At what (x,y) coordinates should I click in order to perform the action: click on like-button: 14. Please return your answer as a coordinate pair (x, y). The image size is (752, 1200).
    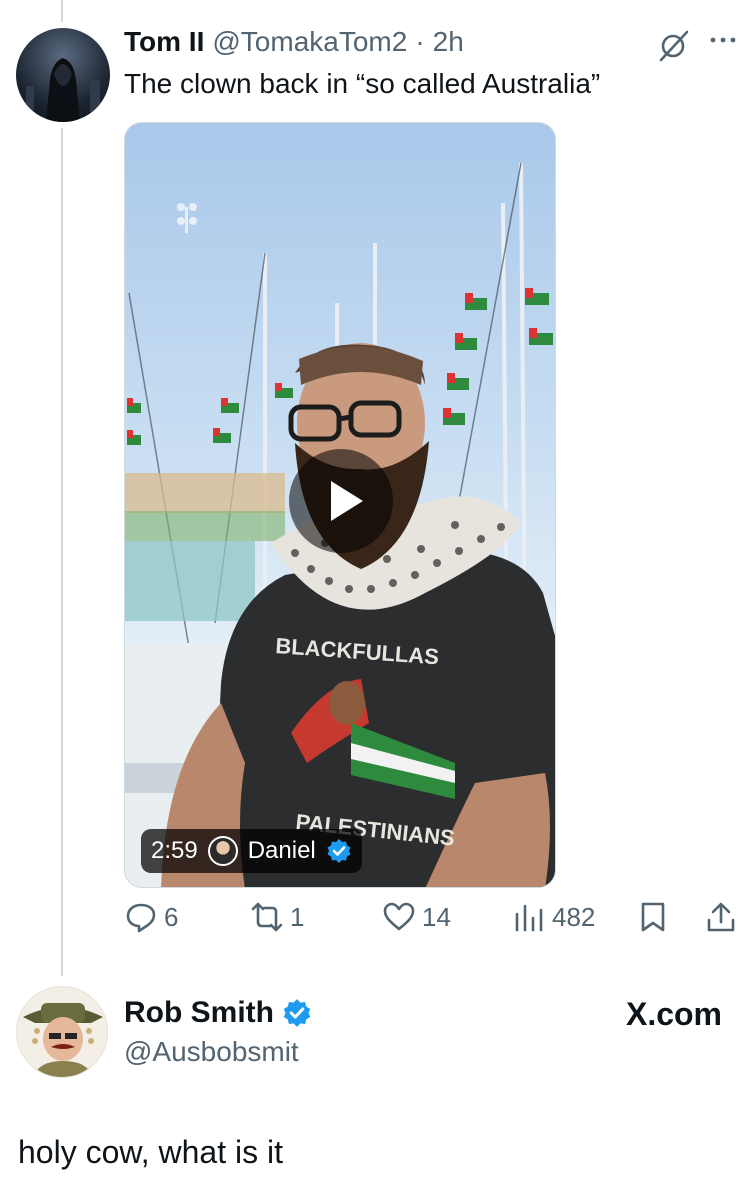
    Looking at the image, I should click on (416, 917).